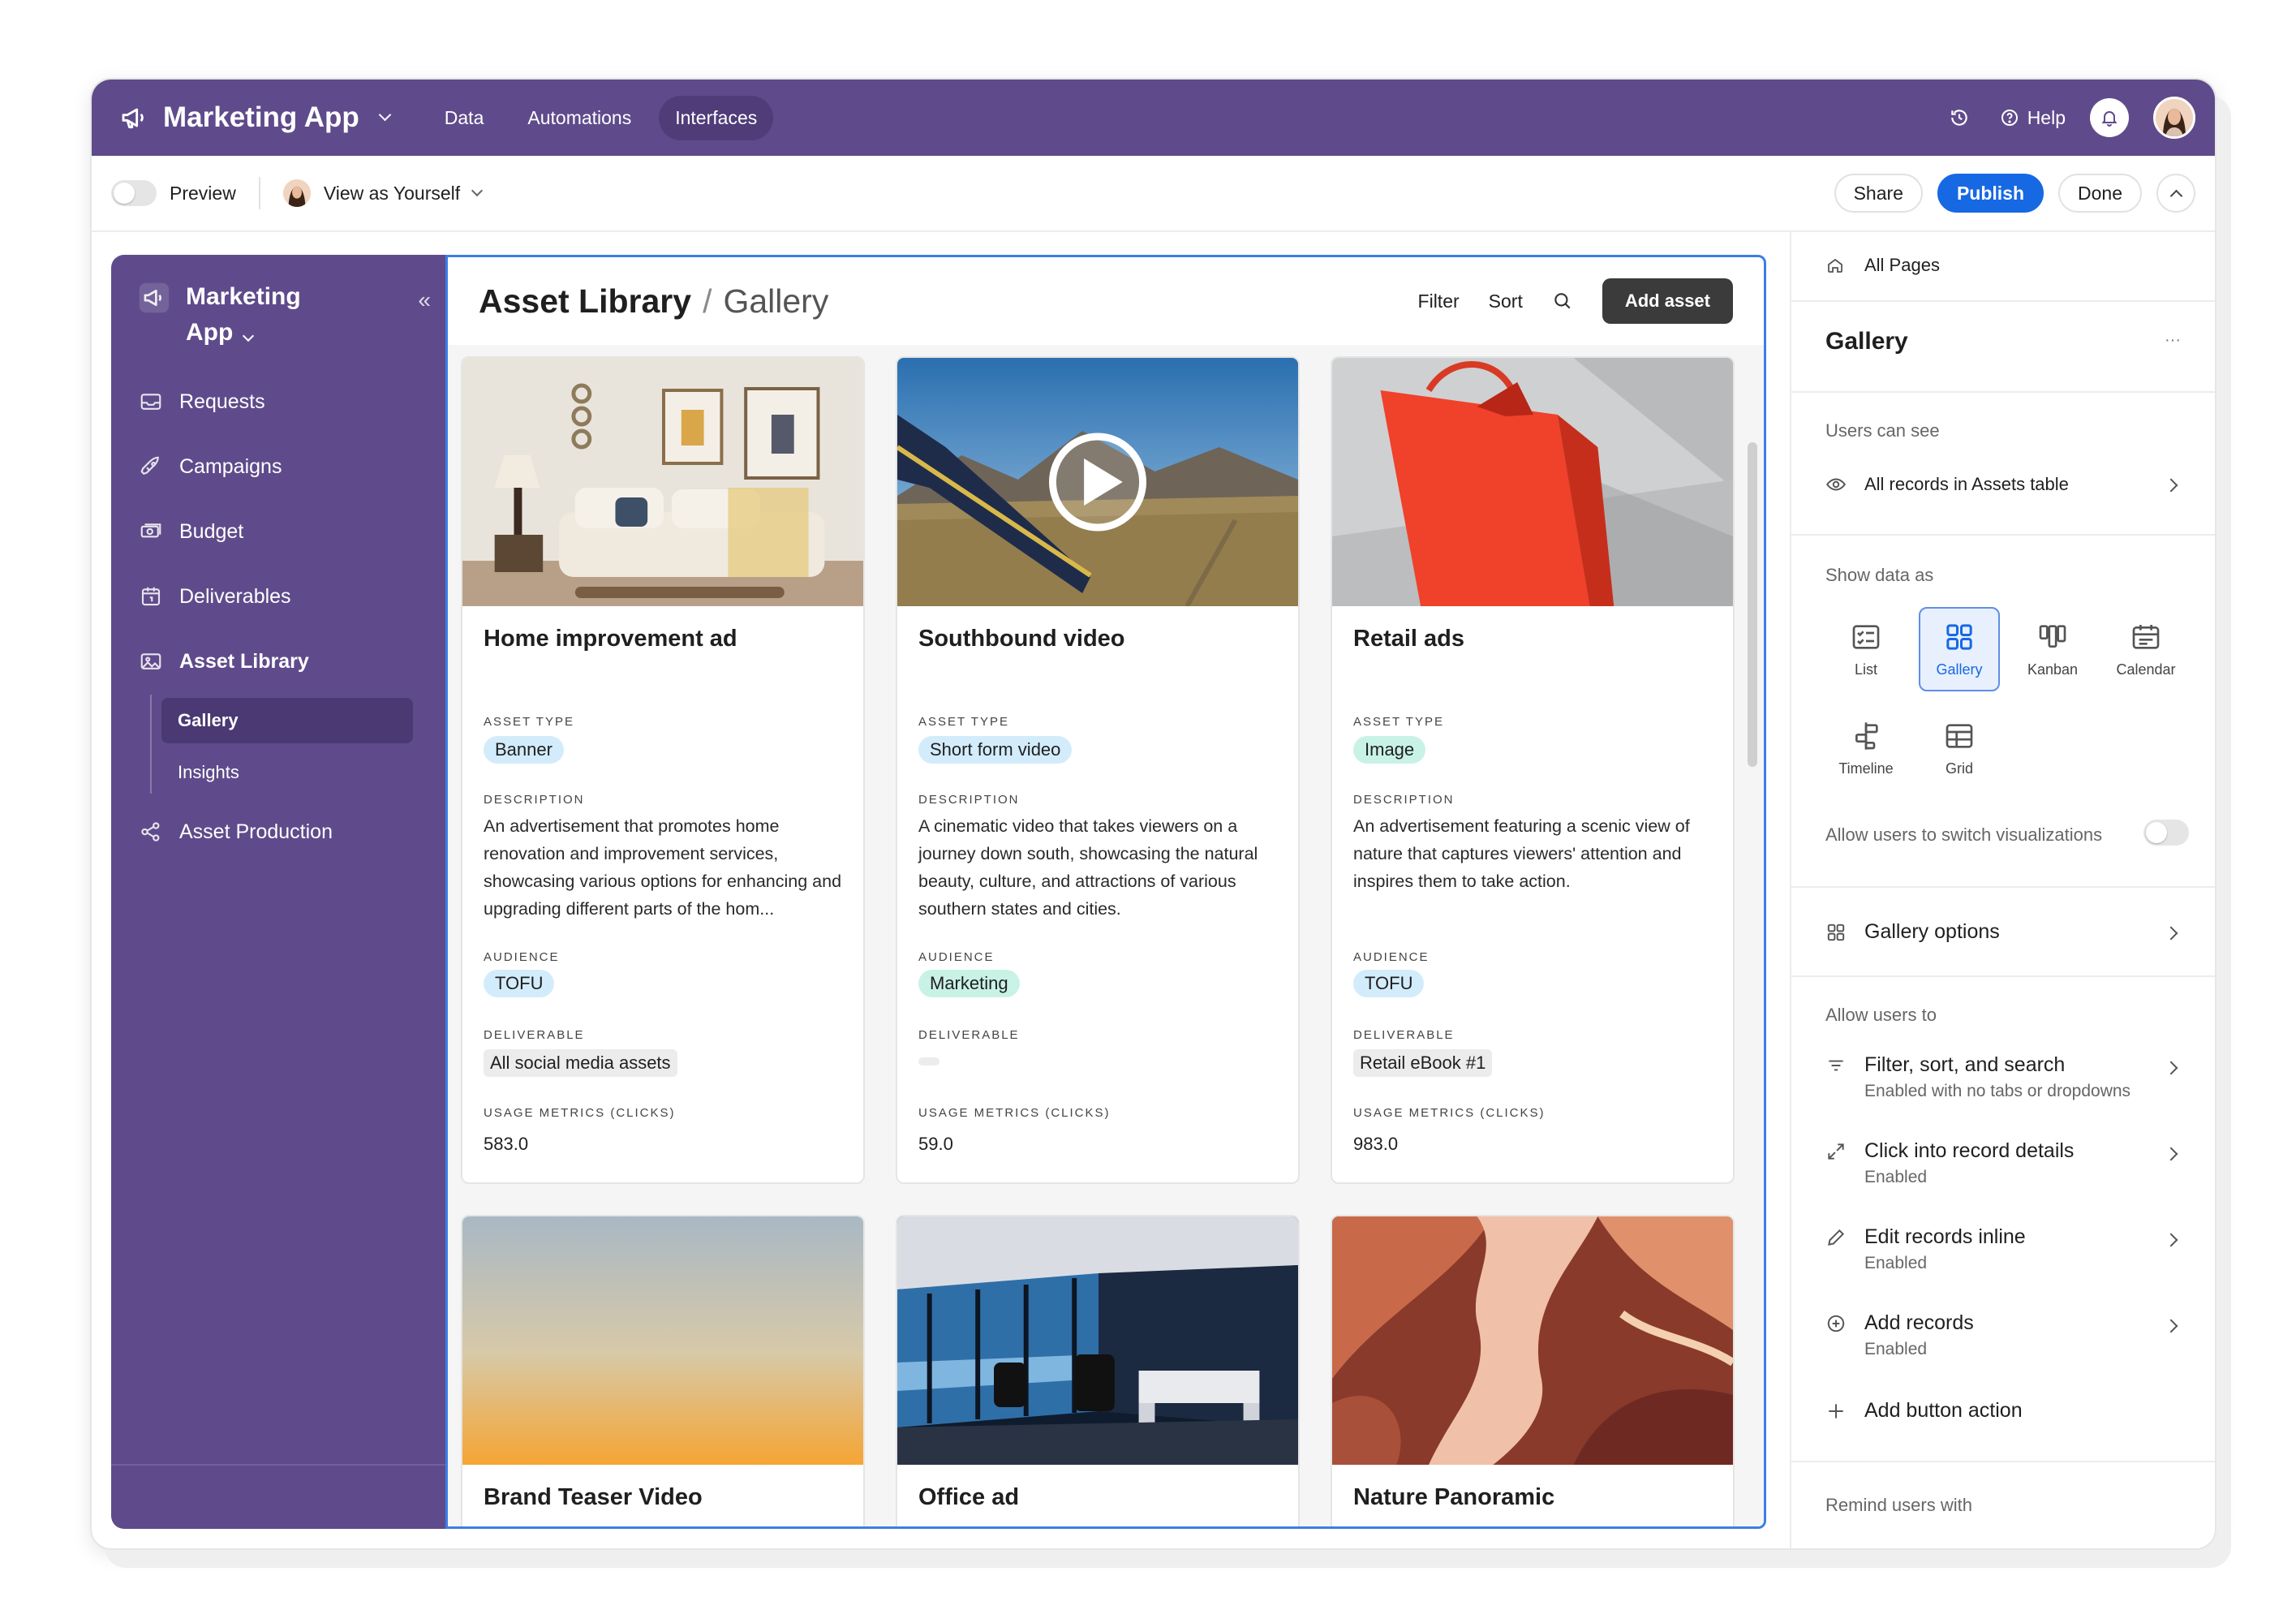 The width and height of the screenshot is (2296, 1623). I want to click on tab-interfaces: Interfaces, so click(716, 117).